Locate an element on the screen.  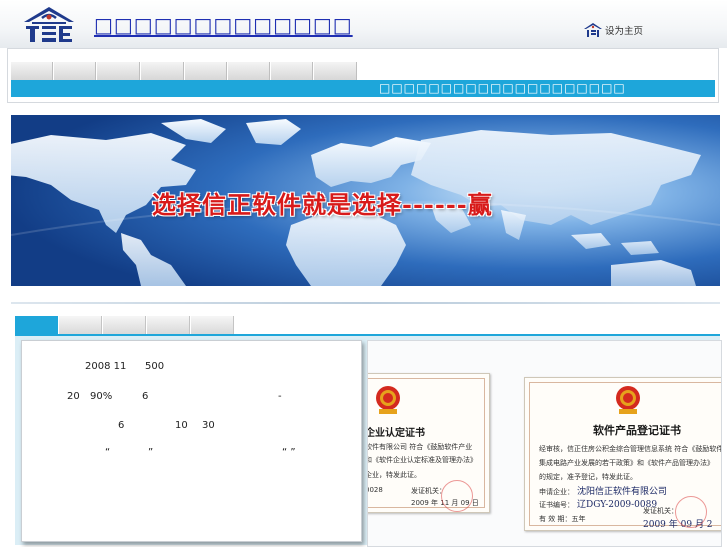
certificate-issuer: 发证机关： is located at coordinates (660, 511).